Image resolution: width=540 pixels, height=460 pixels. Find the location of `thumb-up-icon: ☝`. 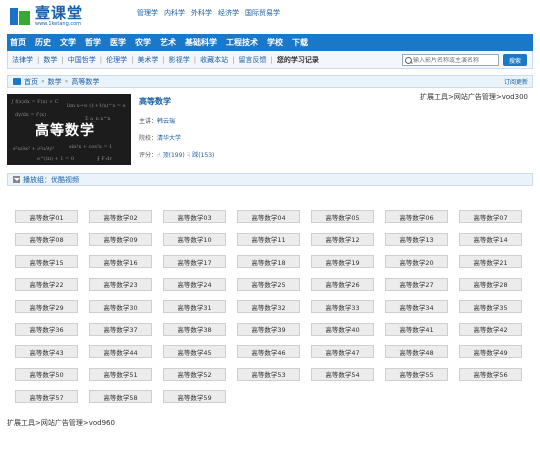

thumb-up-icon: ☝ is located at coordinates (159, 155).